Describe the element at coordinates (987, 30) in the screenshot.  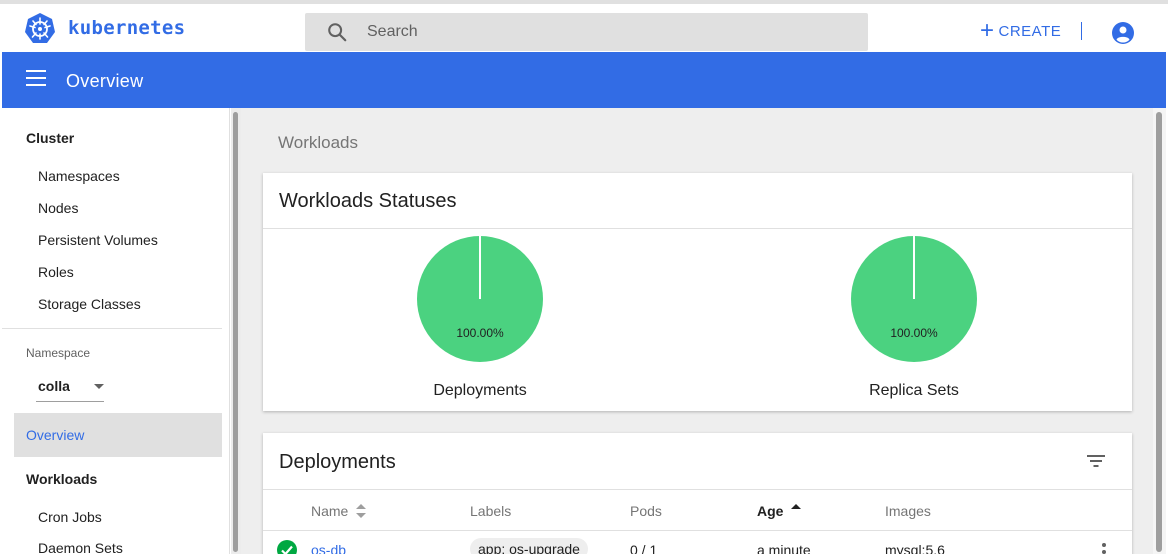
I see `plus-icon: +` at that location.